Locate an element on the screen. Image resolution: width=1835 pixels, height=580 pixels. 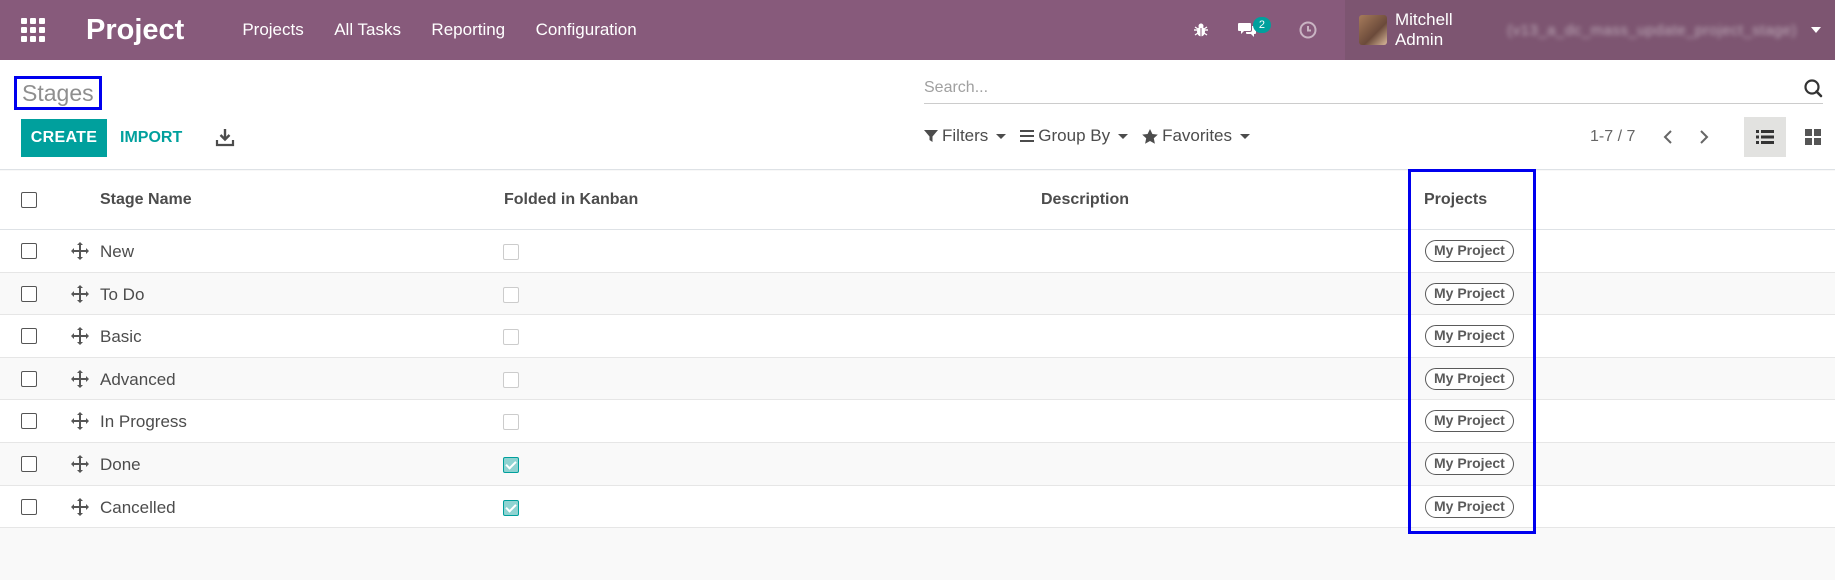
avatar is located at coordinates (1373, 30).